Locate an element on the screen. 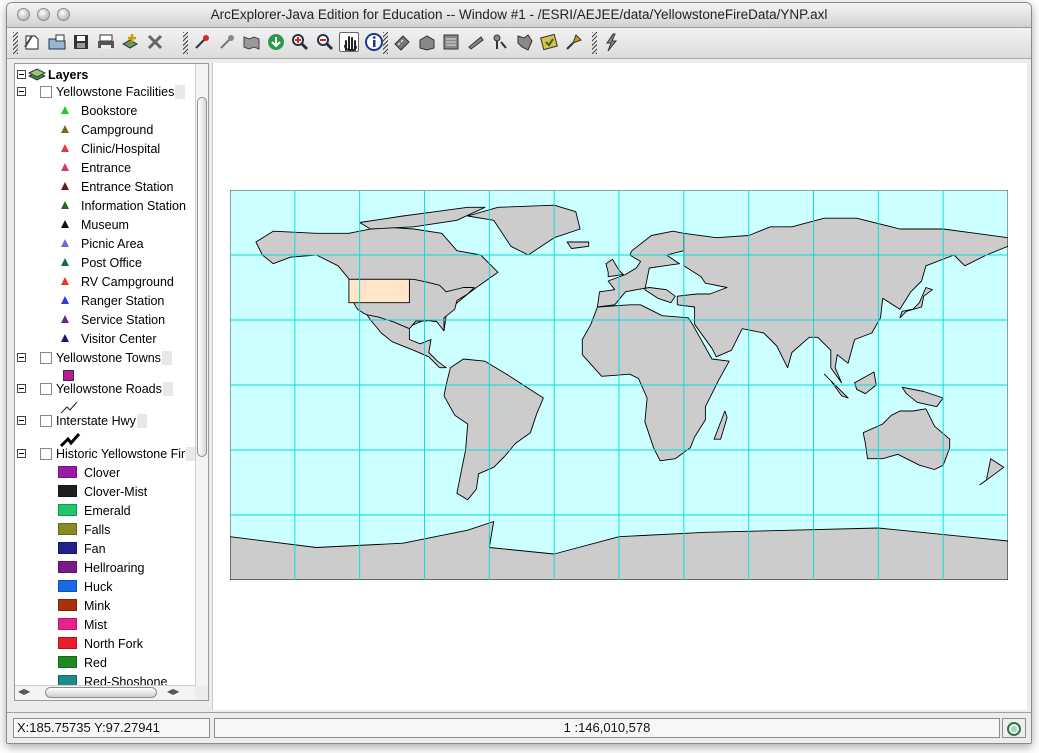 The height and width of the screenshot is (753, 1039). projection-icon is located at coordinates (573, 42).